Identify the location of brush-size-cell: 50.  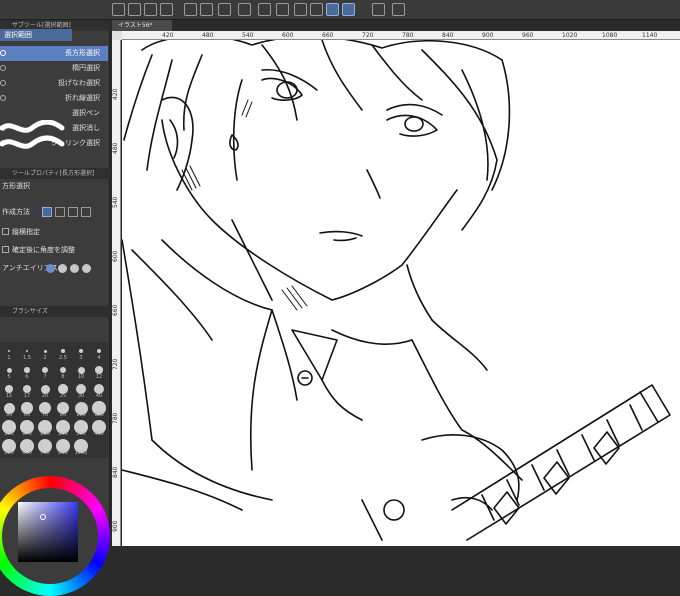
(9, 408).